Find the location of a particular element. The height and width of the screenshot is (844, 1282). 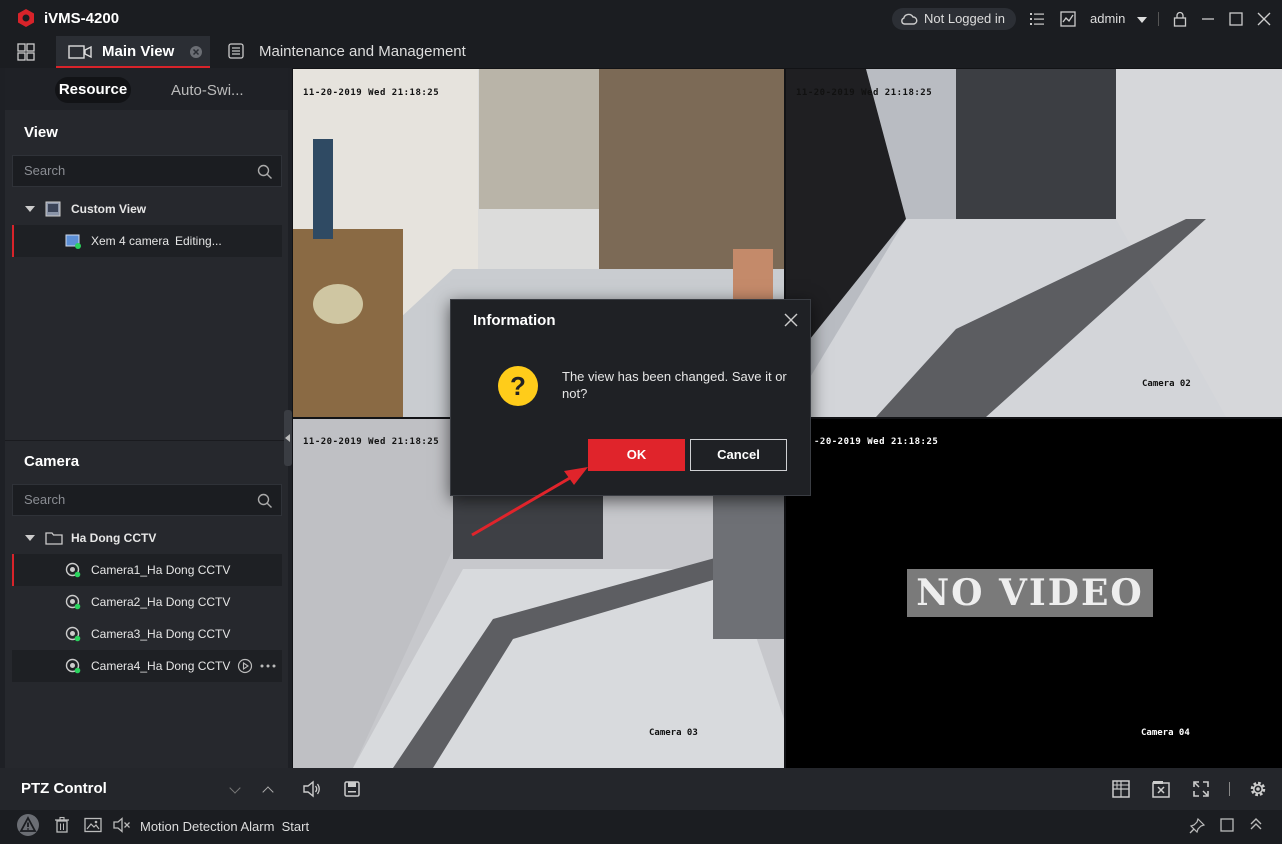

monitor-chart-icon is located at coordinates (1068, 19).